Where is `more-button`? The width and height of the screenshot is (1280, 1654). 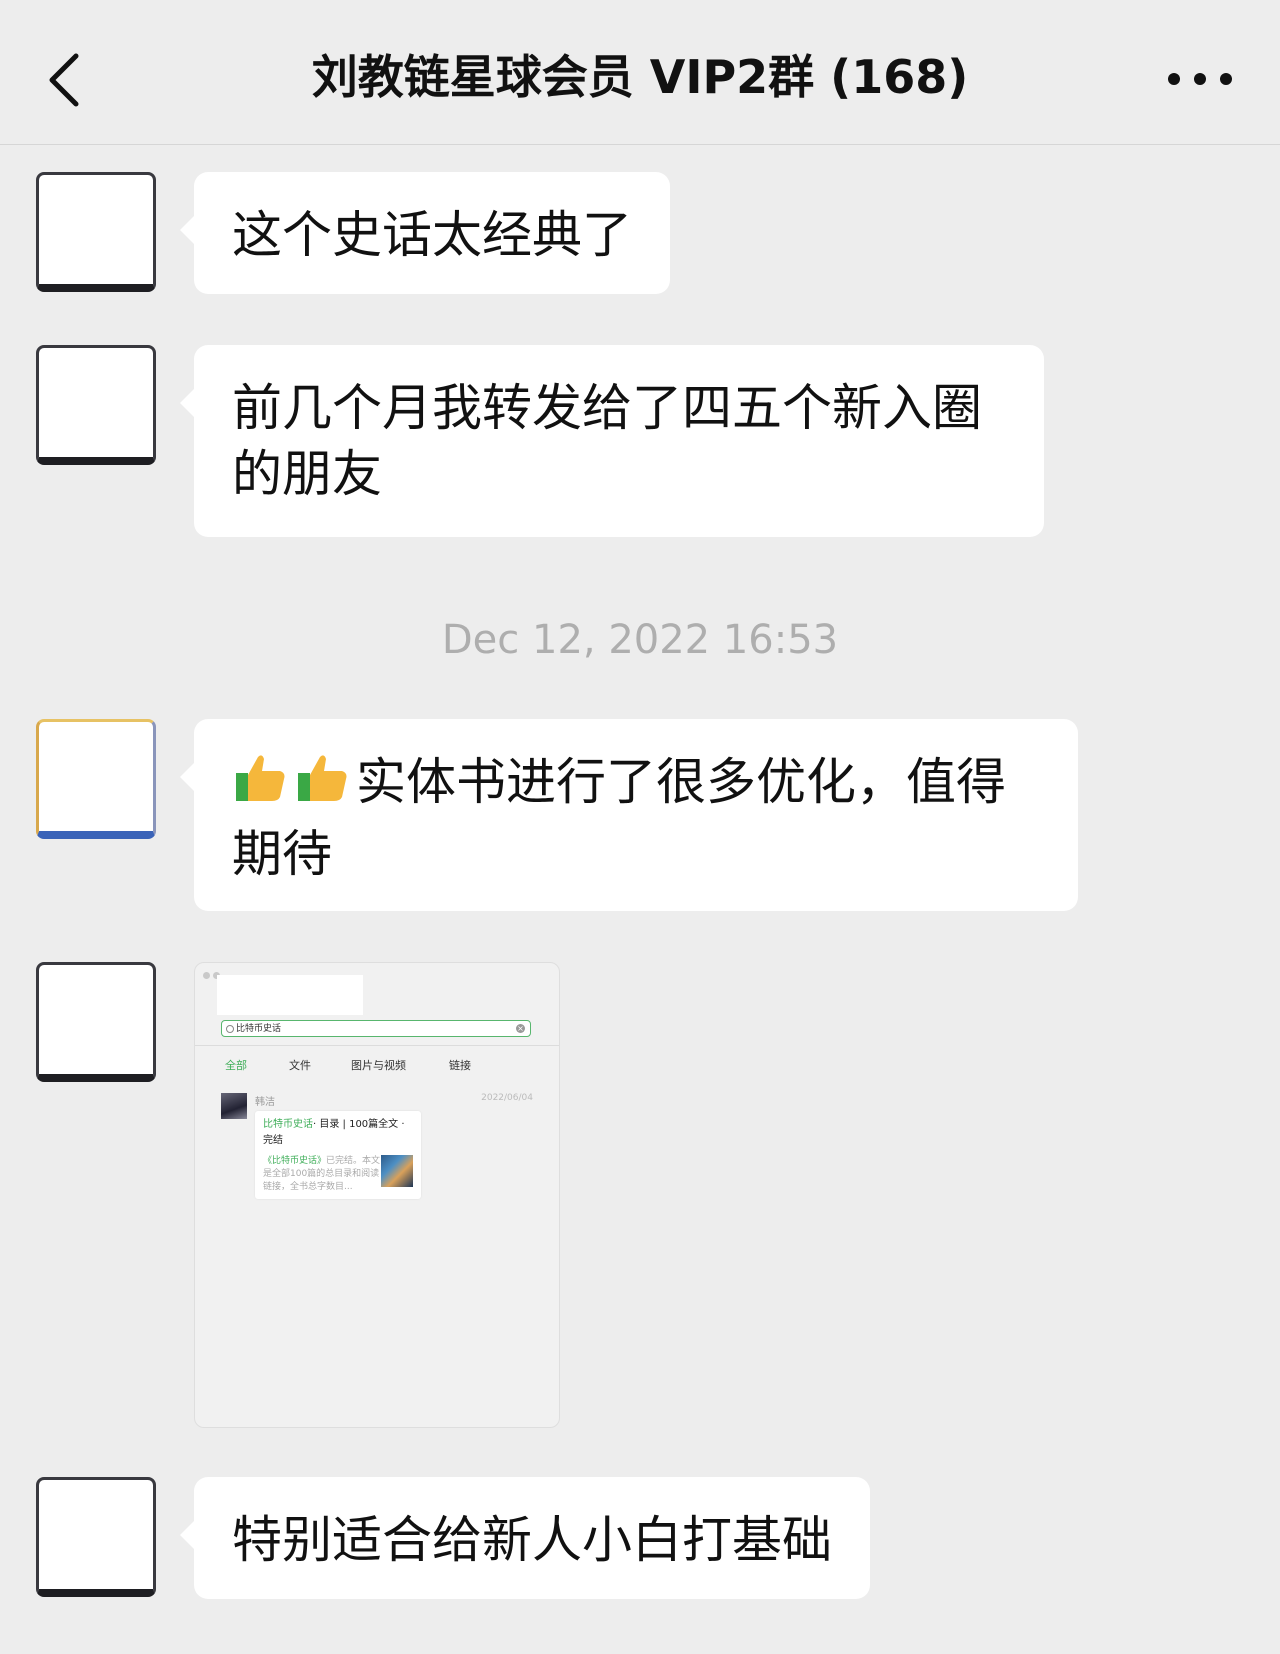 more-button is located at coordinates (1200, 79).